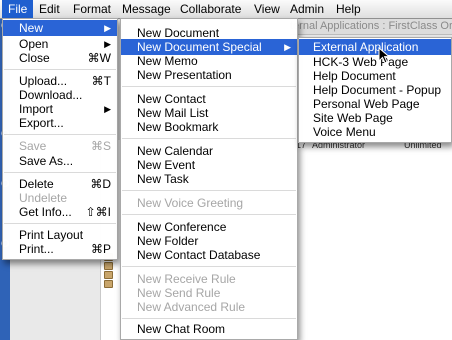 The width and height of the screenshot is (452, 340). I want to click on new-menu-voice-greeting: New Voice Greeting, so click(209, 203).